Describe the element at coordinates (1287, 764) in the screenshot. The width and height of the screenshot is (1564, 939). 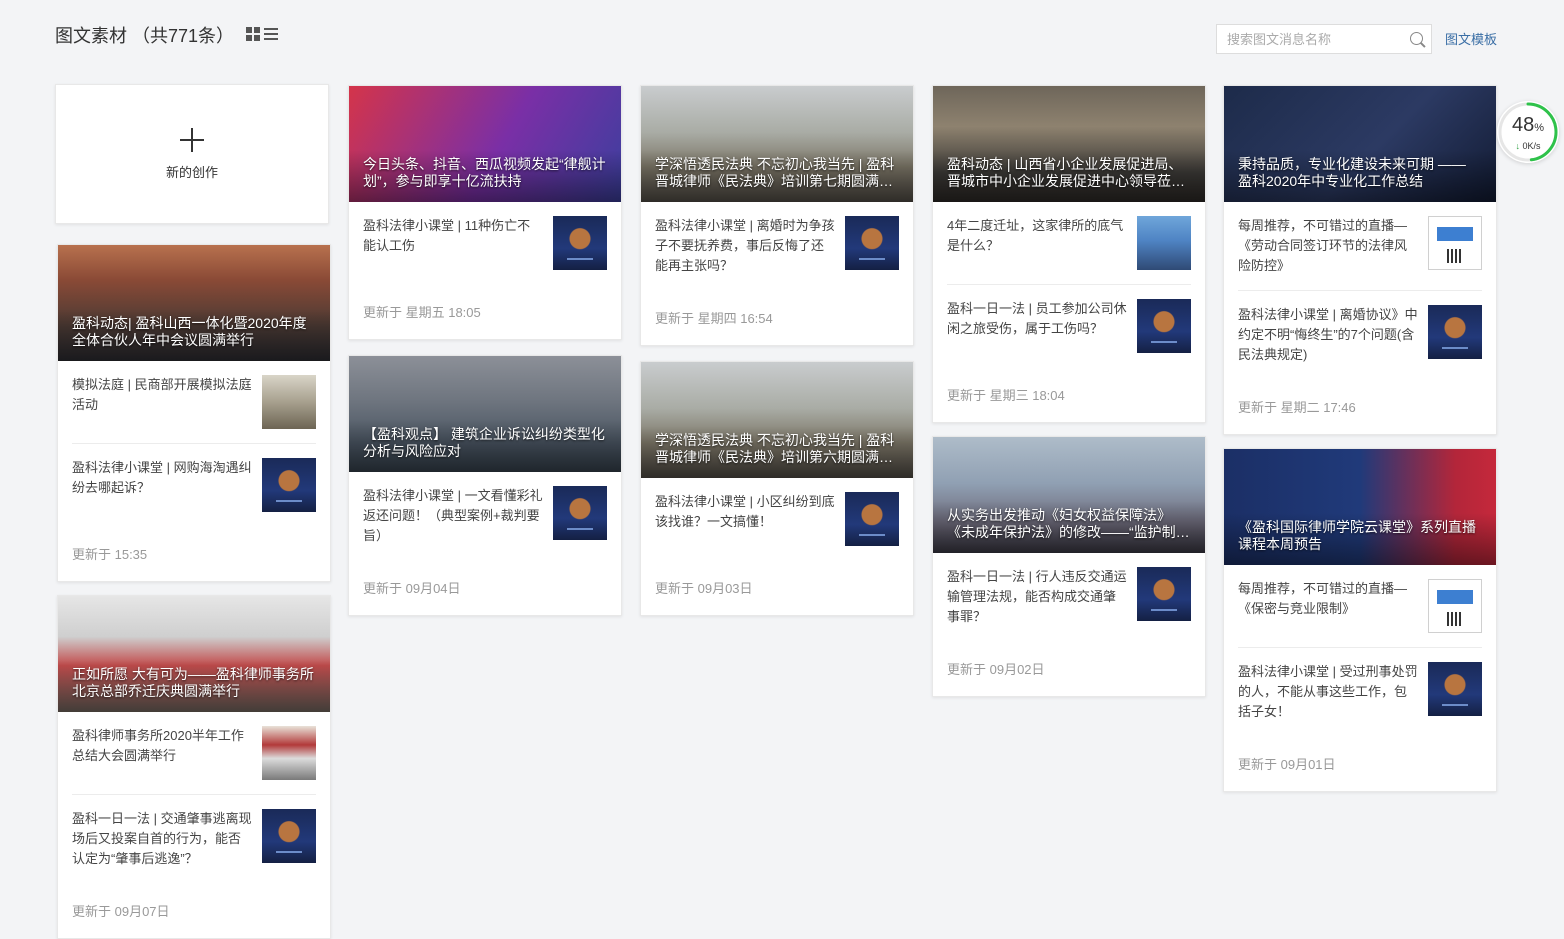
I see `updated-time: 更新于 09月01日` at that location.